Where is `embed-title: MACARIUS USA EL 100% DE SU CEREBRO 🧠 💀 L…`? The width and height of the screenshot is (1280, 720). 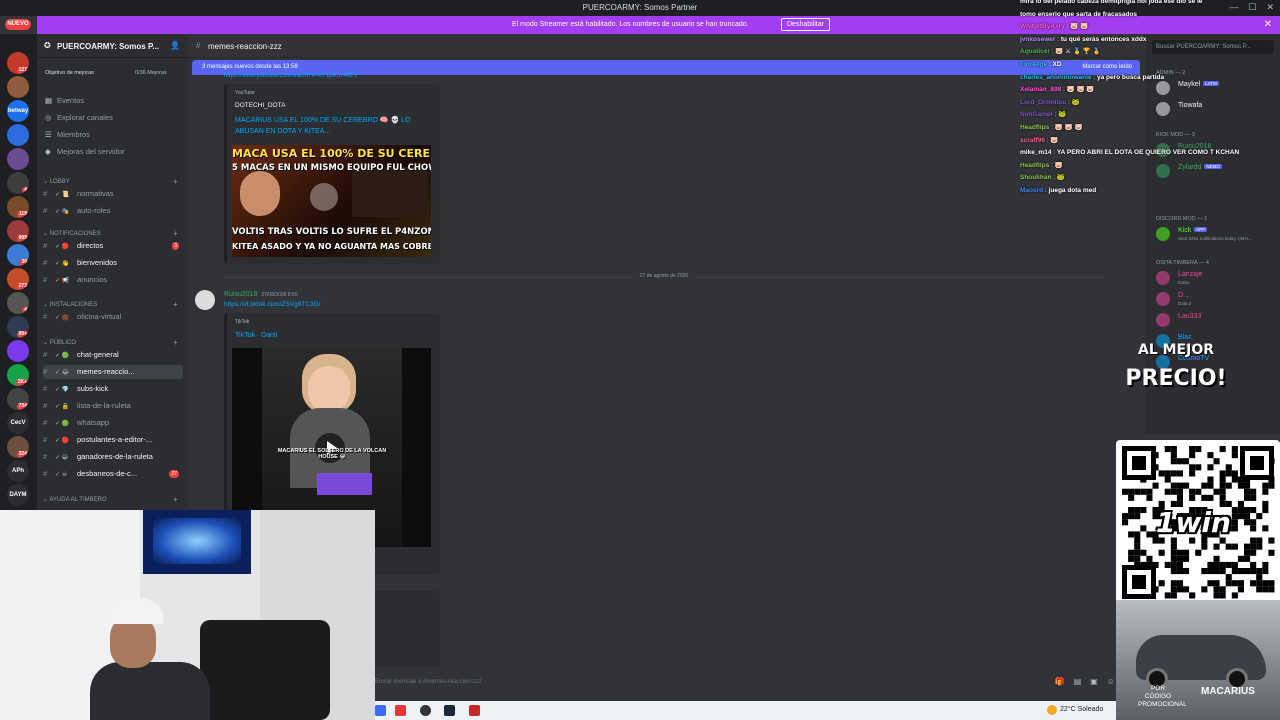
embed-title: MACARIUS USA EL 100% DE SU CEREBRO 🧠 💀 L… is located at coordinates (330, 126).